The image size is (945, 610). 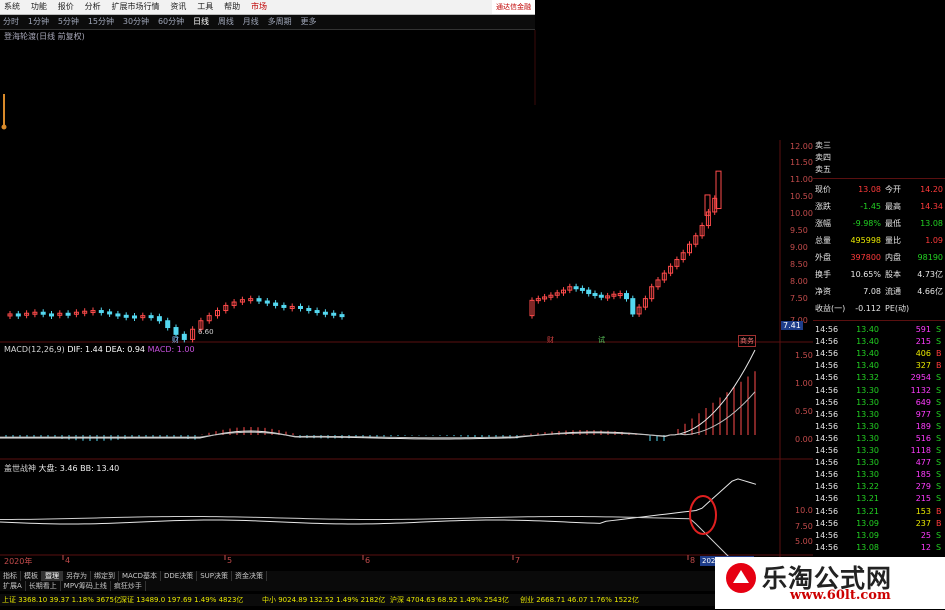 I want to click on macd-value: MACD: 1.00, so click(x=171, y=349).